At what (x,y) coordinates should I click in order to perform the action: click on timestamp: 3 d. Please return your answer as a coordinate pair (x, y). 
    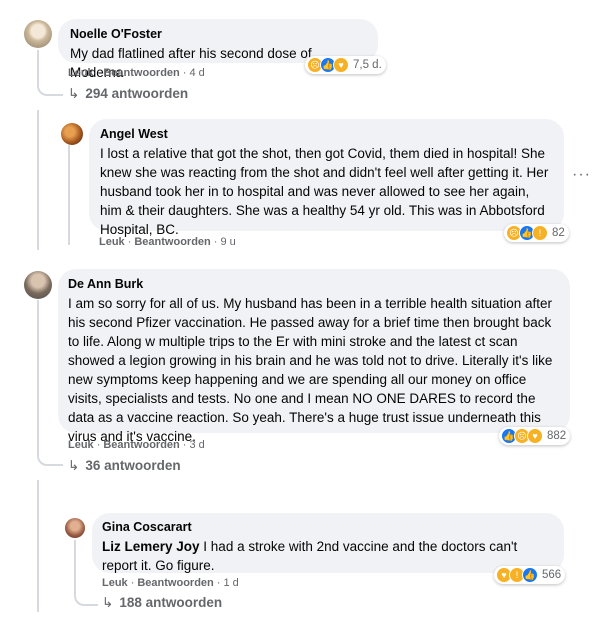
    Looking at the image, I should click on (196, 445).